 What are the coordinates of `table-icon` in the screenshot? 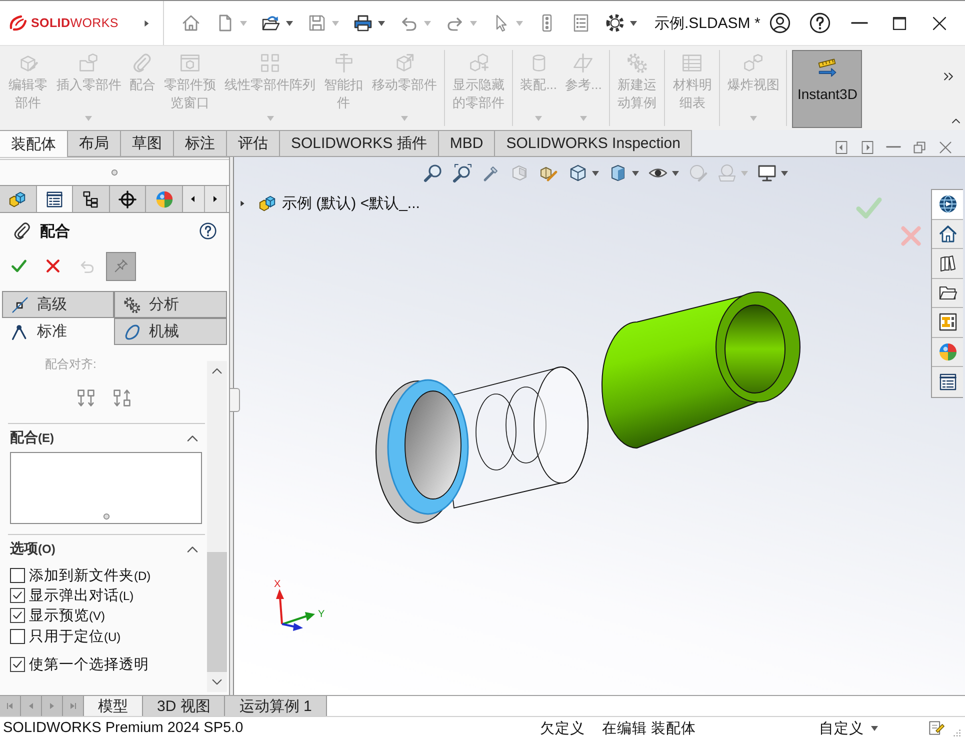 It's located at (692, 63).